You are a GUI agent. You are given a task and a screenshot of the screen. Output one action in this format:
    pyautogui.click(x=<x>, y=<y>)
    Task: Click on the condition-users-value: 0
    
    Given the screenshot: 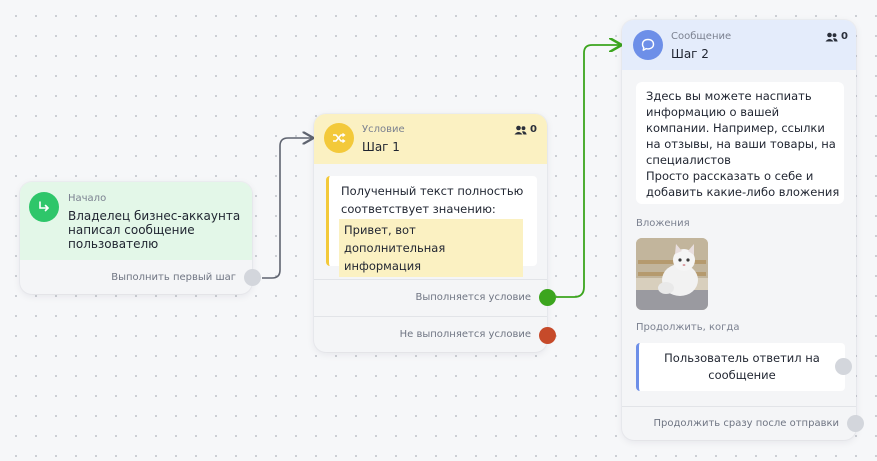 What is the action you would take?
    pyautogui.click(x=533, y=129)
    